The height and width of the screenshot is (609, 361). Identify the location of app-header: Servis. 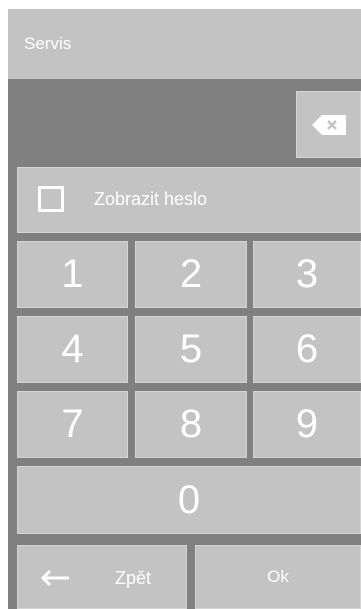
(184, 44).